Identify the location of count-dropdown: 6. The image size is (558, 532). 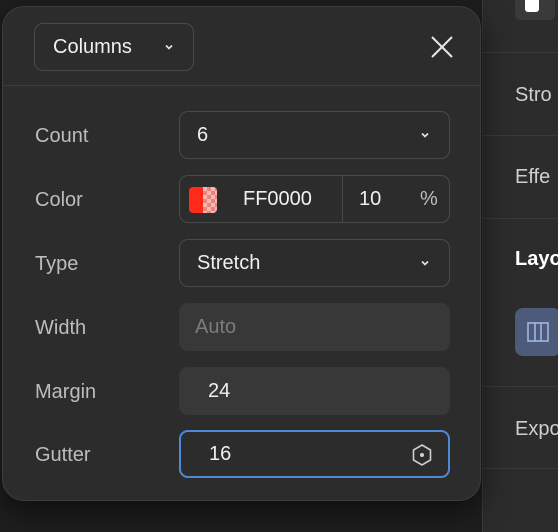
(314, 135).